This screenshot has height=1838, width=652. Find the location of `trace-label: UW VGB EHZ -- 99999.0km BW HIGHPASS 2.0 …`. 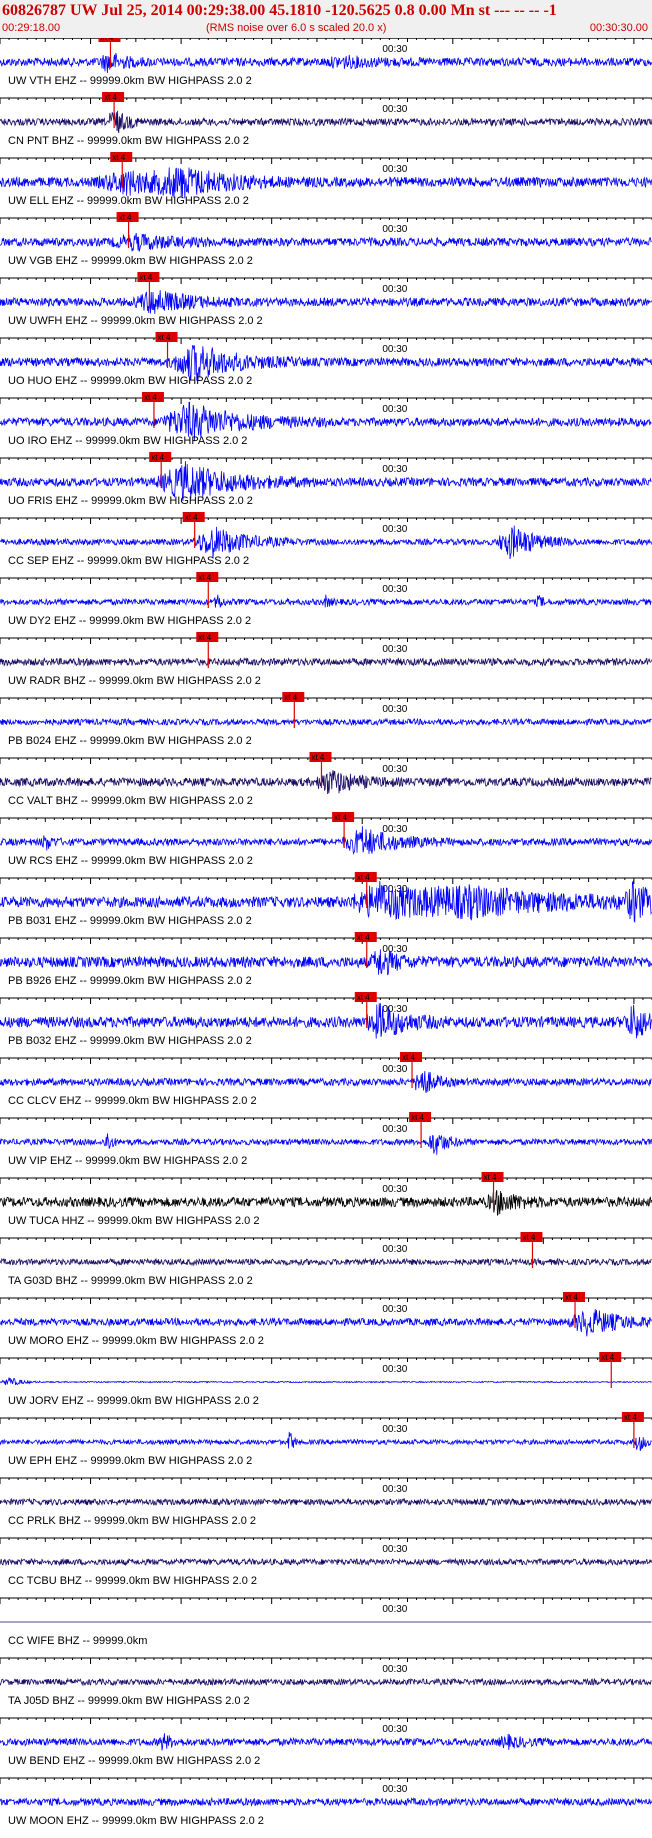

trace-label: UW VGB EHZ -- 99999.0km BW HIGHPASS 2.0 … is located at coordinates (130, 261).